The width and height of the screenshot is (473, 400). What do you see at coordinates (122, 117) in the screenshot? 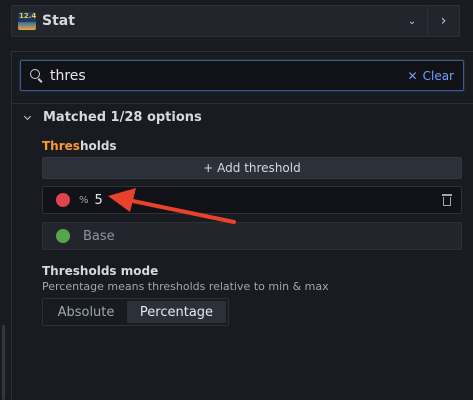
I see `section-title: Matched 1/28 options` at bounding box center [122, 117].